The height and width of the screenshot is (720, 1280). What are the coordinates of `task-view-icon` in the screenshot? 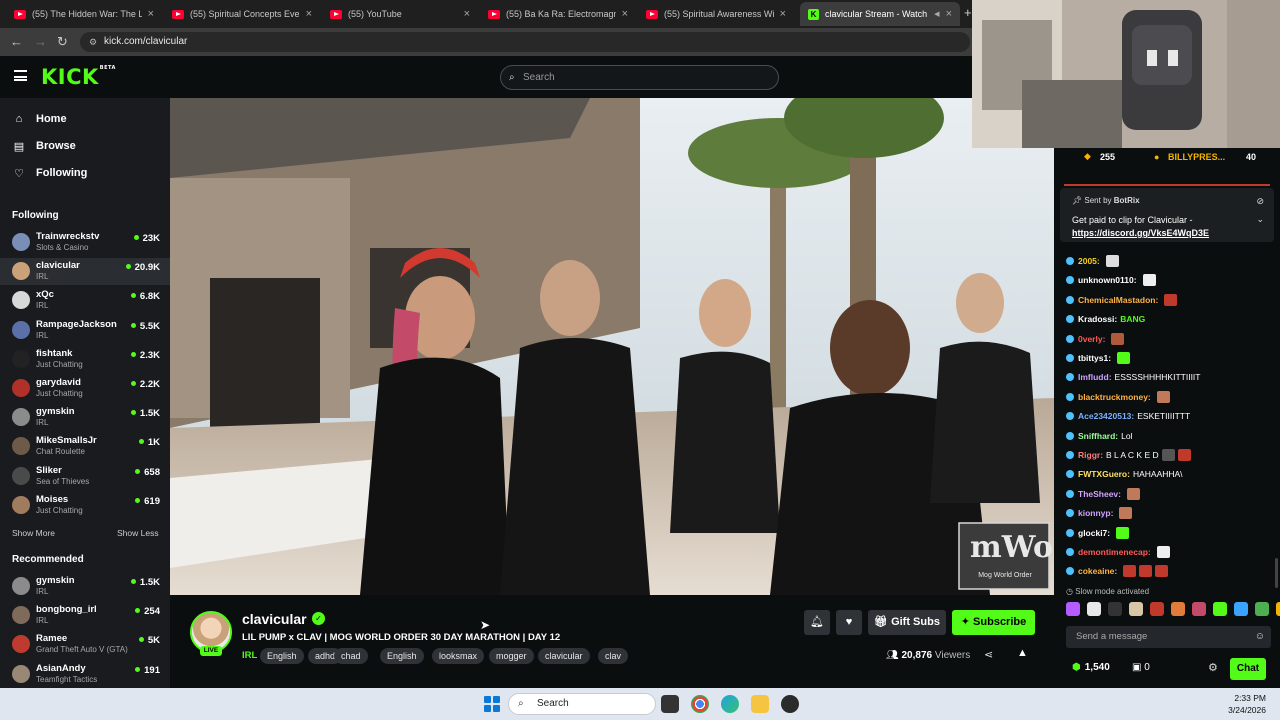 It's located at (670, 704).